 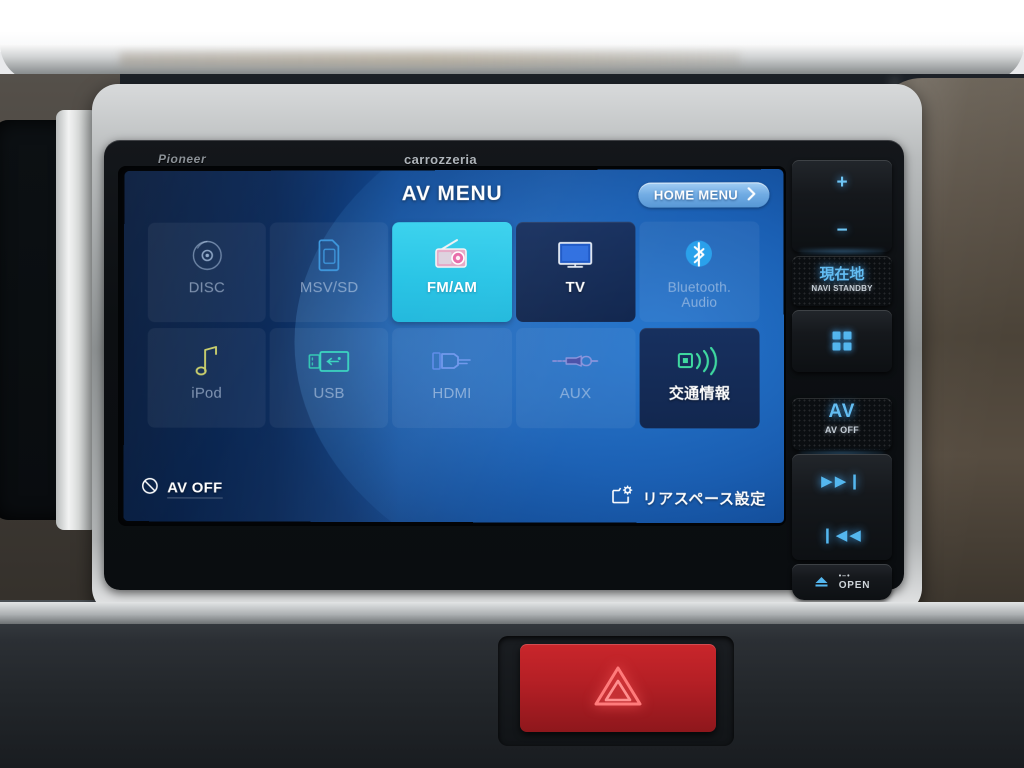 What do you see at coordinates (842, 535) in the screenshot?
I see `prev-track-icon: ❙◀◀` at bounding box center [842, 535].